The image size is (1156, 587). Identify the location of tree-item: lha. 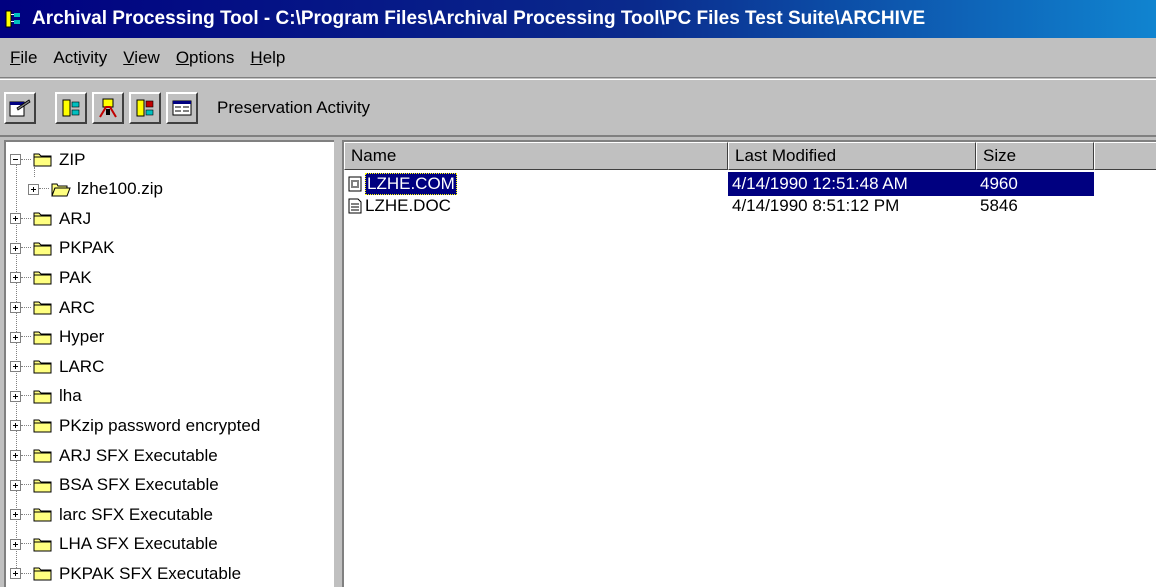
(46, 396).